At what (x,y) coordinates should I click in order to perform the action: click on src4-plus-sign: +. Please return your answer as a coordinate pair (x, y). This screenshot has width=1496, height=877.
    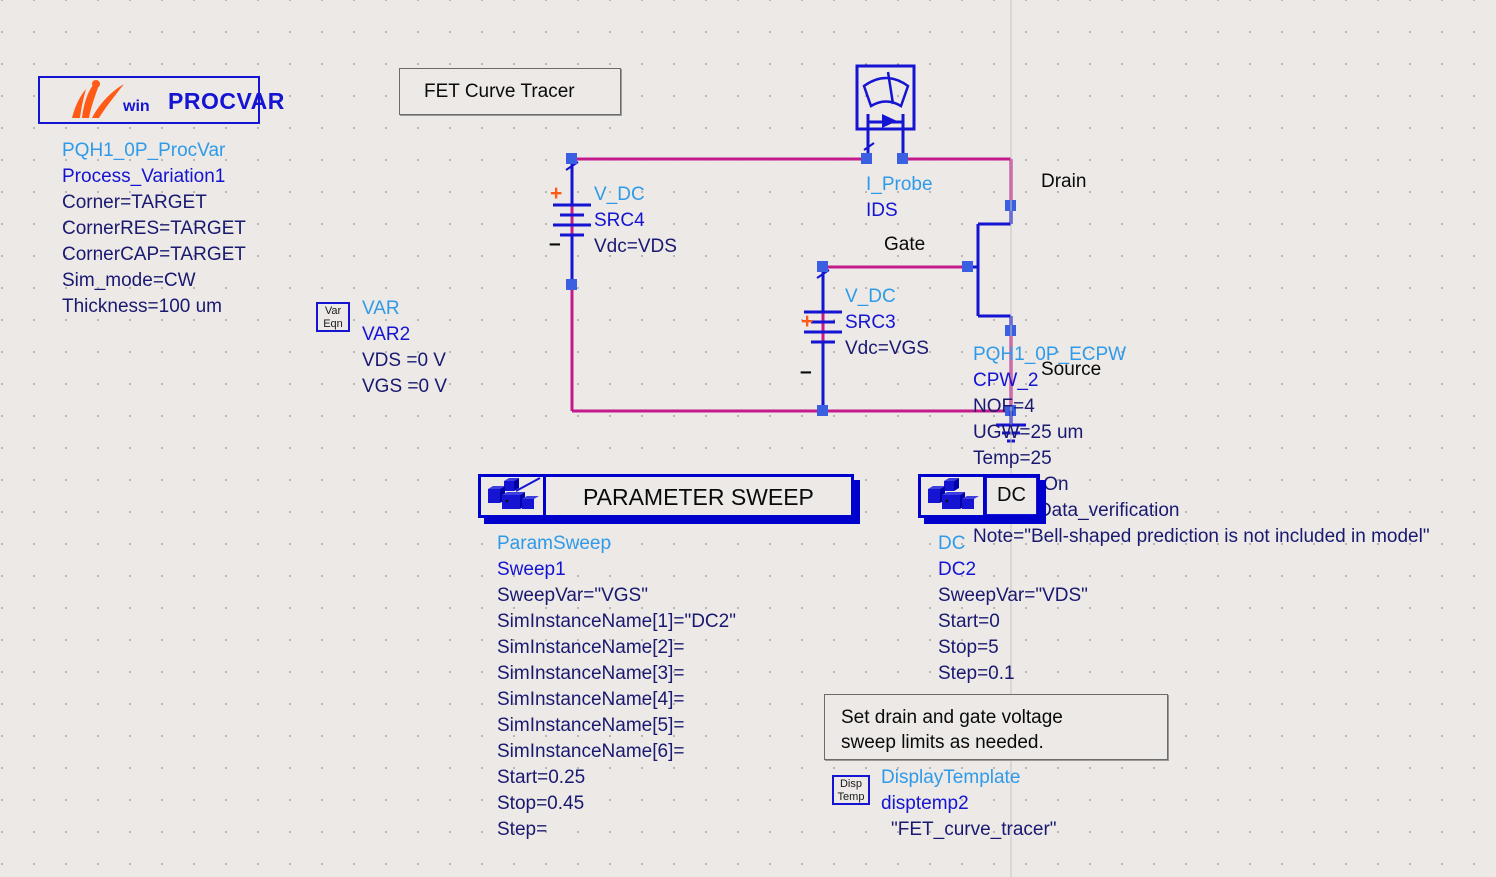
    Looking at the image, I should click on (556, 193).